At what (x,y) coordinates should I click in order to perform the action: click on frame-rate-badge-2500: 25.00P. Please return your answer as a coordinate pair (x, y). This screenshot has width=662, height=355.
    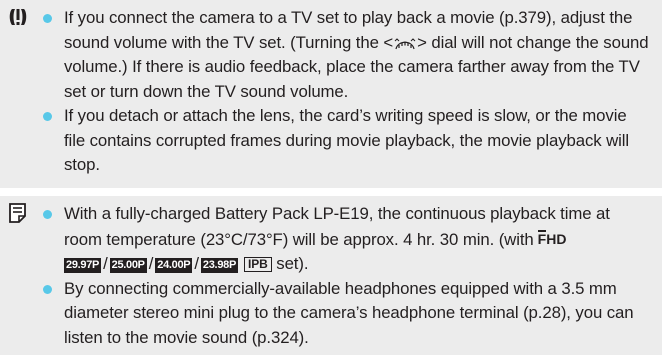
    Looking at the image, I should click on (128, 265).